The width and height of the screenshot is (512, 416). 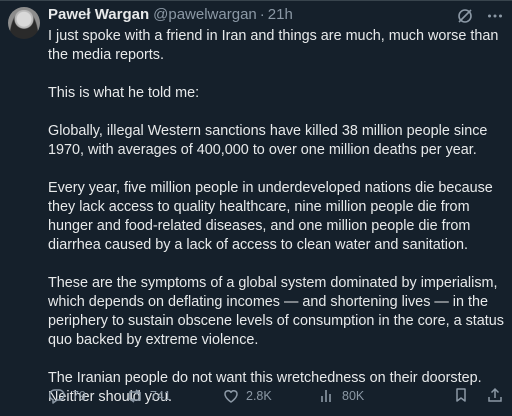 I want to click on grok-icon, so click(x=465, y=16).